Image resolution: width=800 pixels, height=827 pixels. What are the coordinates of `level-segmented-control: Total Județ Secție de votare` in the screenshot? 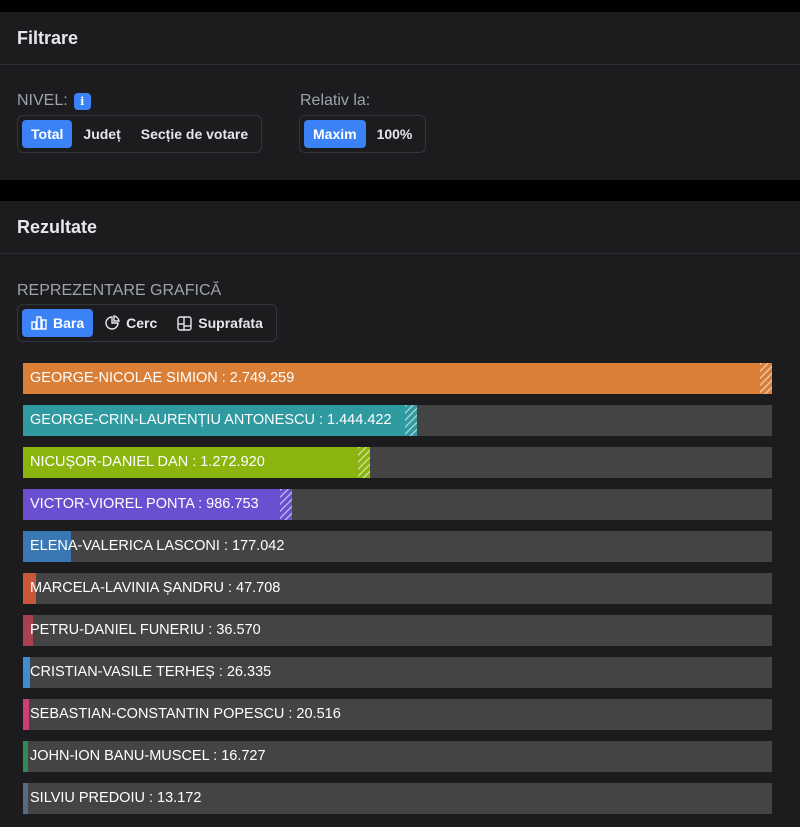 It's located at (140, 134).